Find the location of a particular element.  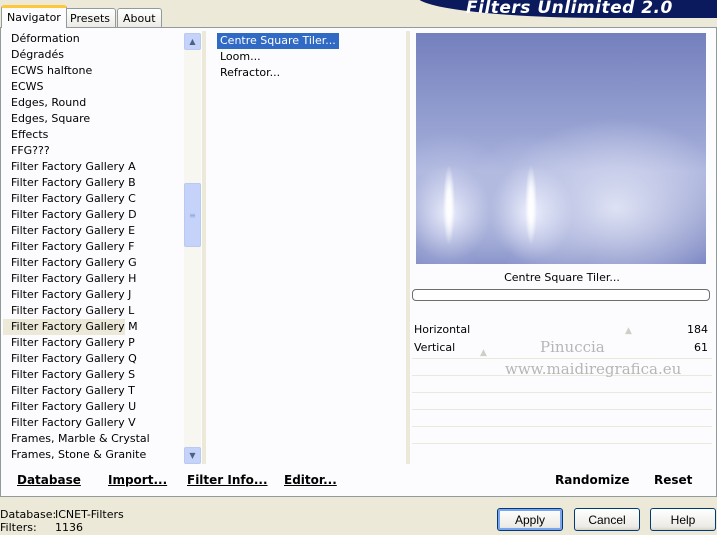

category-scrollbar: ▲ ≡ ▼ is located at coordinates (192, 248).